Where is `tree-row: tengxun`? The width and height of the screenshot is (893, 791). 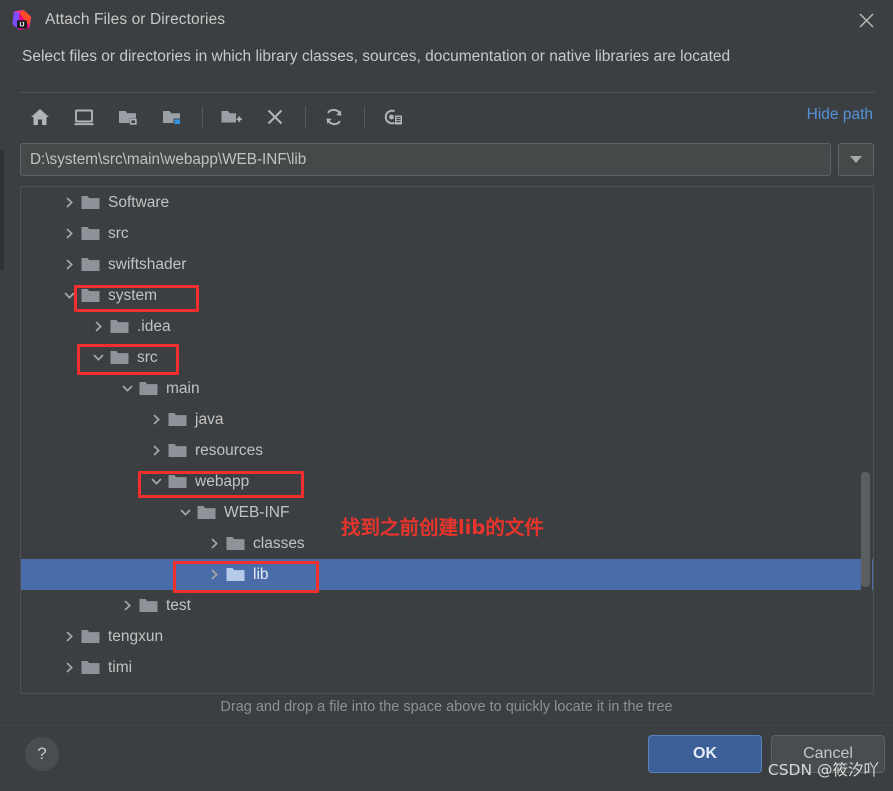
tree-row: tengxun is located at coordinates (447, 636).